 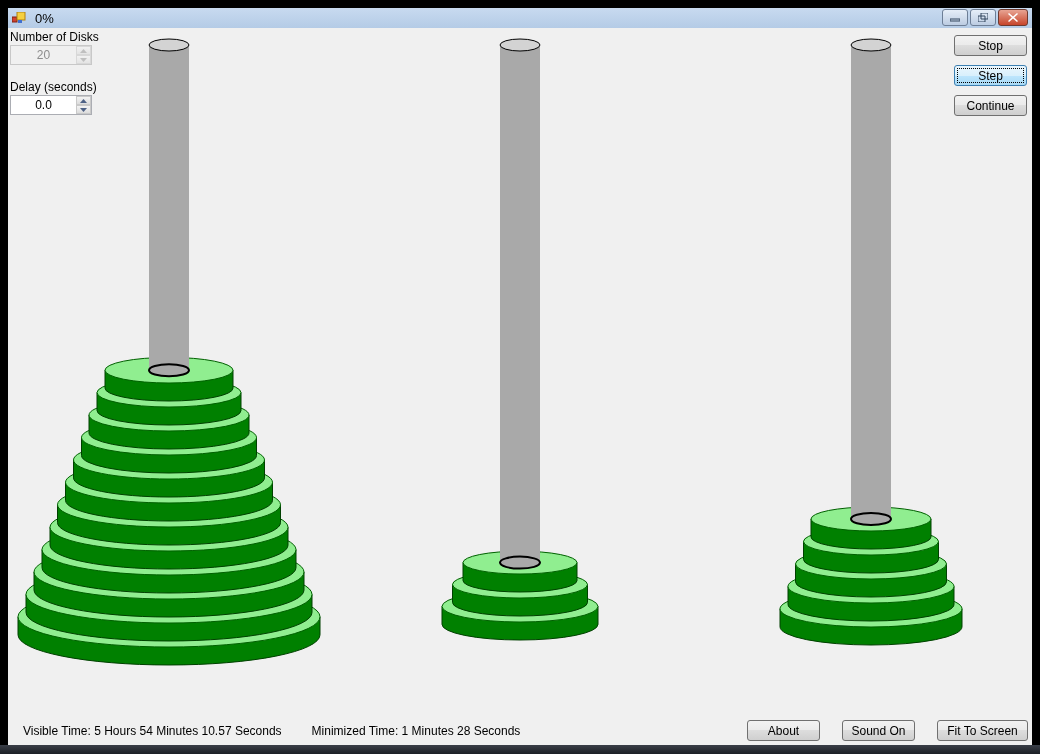 What do you see at coordinates (54, 87) in the screenshot?
I see `spinner-label: Delay (seconds)` at bounding box center [54, 87].